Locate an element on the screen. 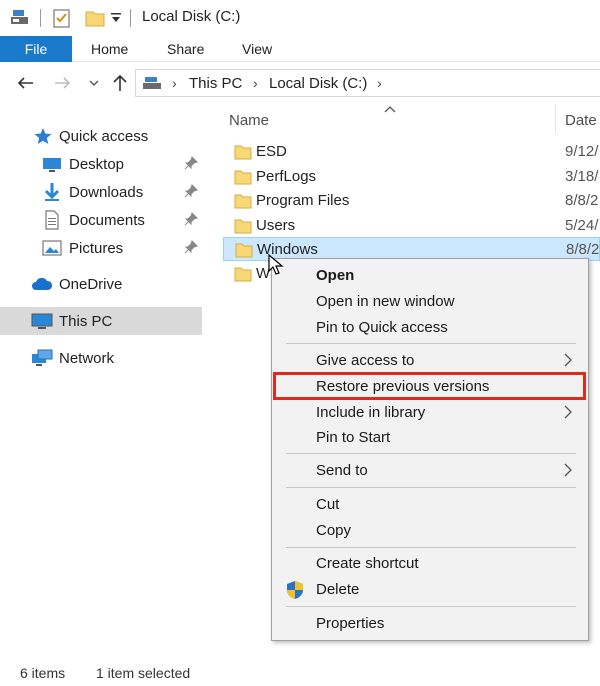 This screenshot has width=600, height=686. chevron-down-icon is located at coordinates (94, 83).